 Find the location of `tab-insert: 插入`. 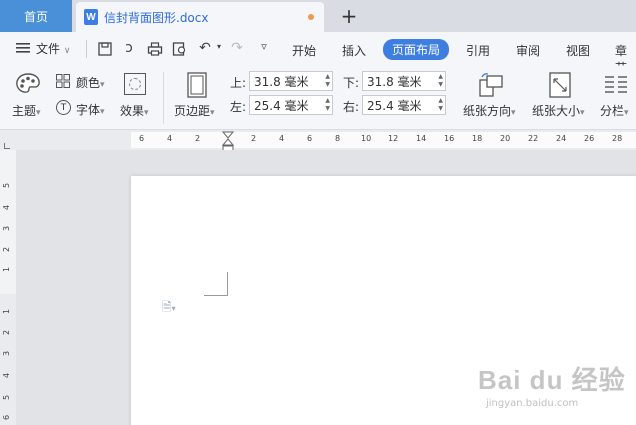

tab-insert: 插入 is located at coordinates (354, 50).